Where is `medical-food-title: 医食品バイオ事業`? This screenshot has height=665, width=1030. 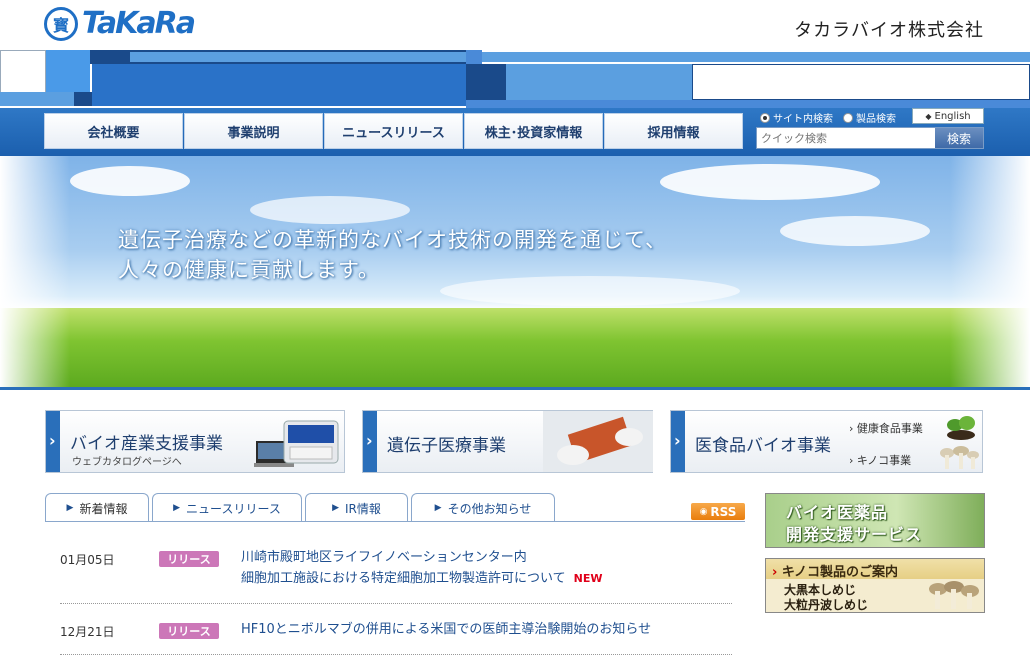
medical-food-title: 医食品バイオ事業 is located at coordinates (763, 446).